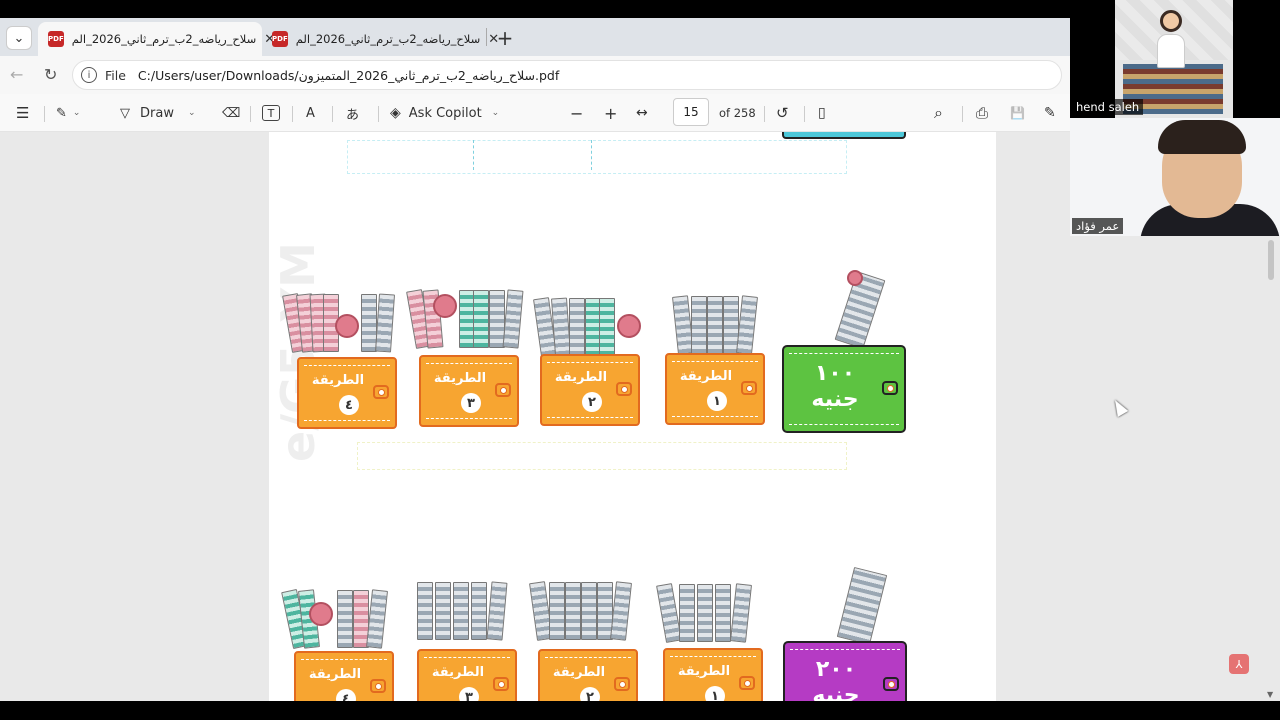  I want to click on draw-label: Draw, so click(157, 113).